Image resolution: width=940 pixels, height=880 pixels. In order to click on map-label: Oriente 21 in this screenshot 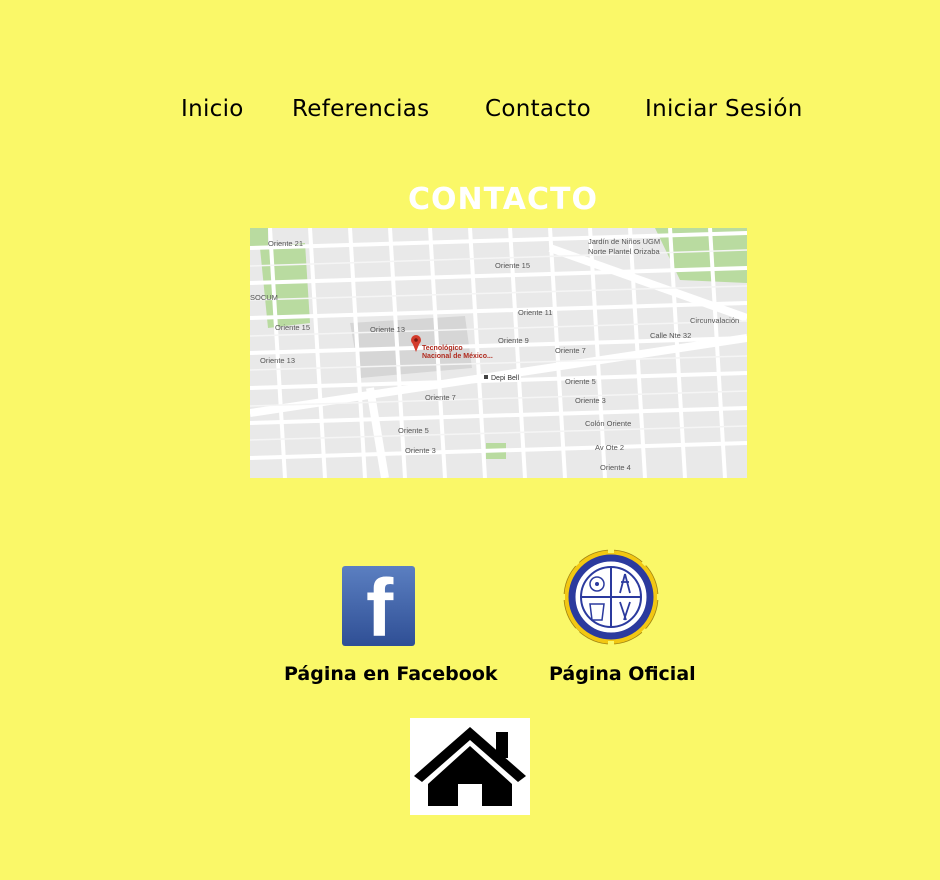, I will do `click(285, 243)`.